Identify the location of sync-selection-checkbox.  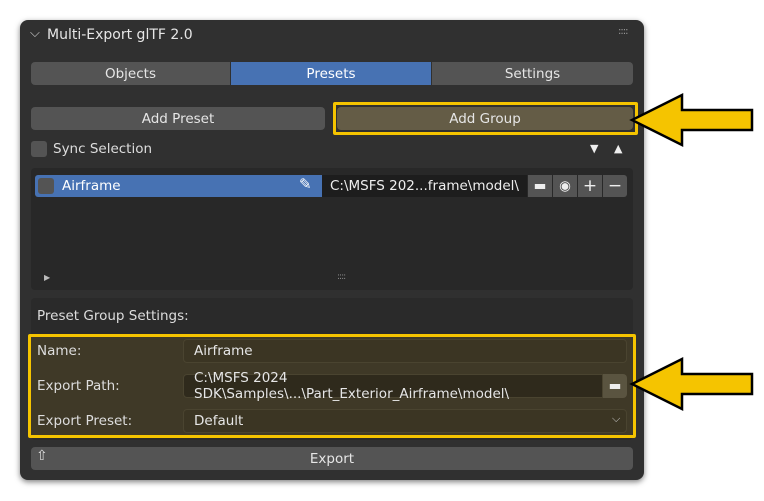
(39, 149).